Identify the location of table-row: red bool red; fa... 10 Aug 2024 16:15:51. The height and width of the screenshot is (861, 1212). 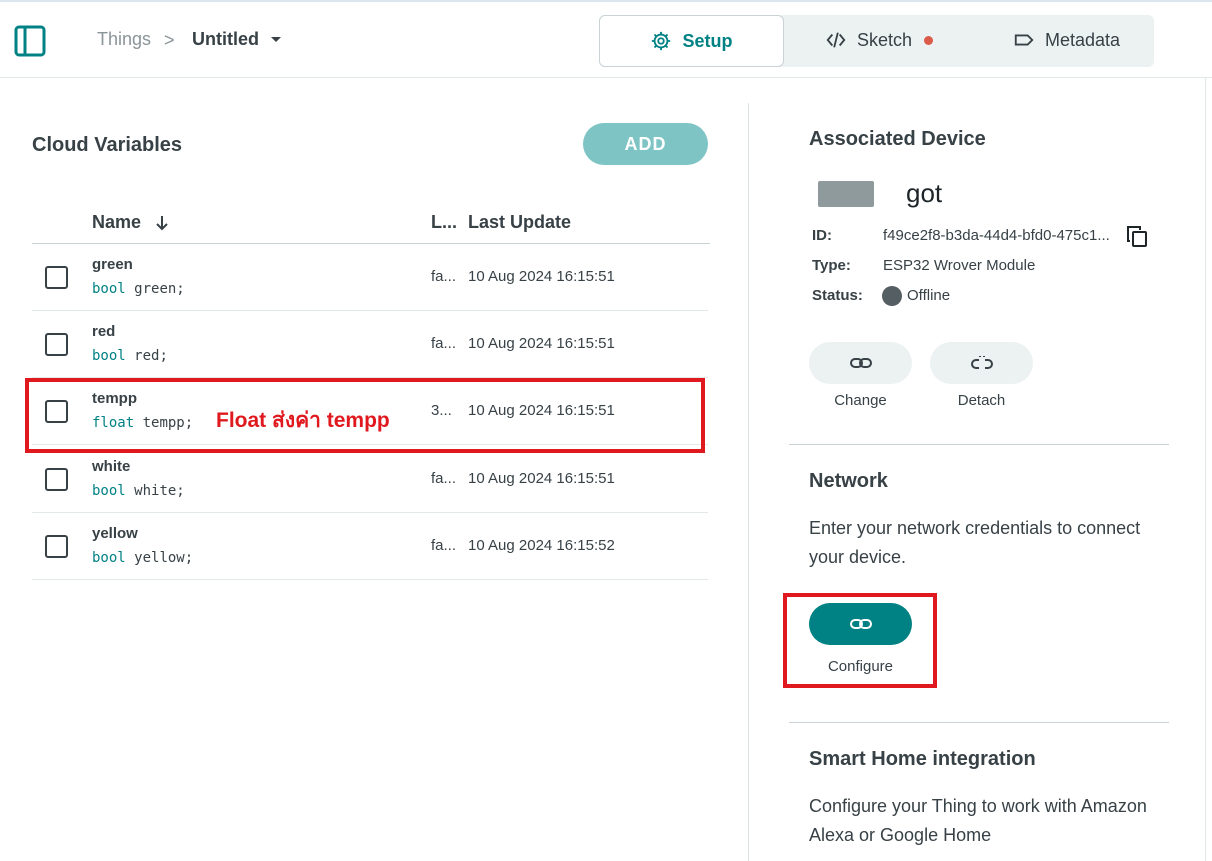
(370, 344).